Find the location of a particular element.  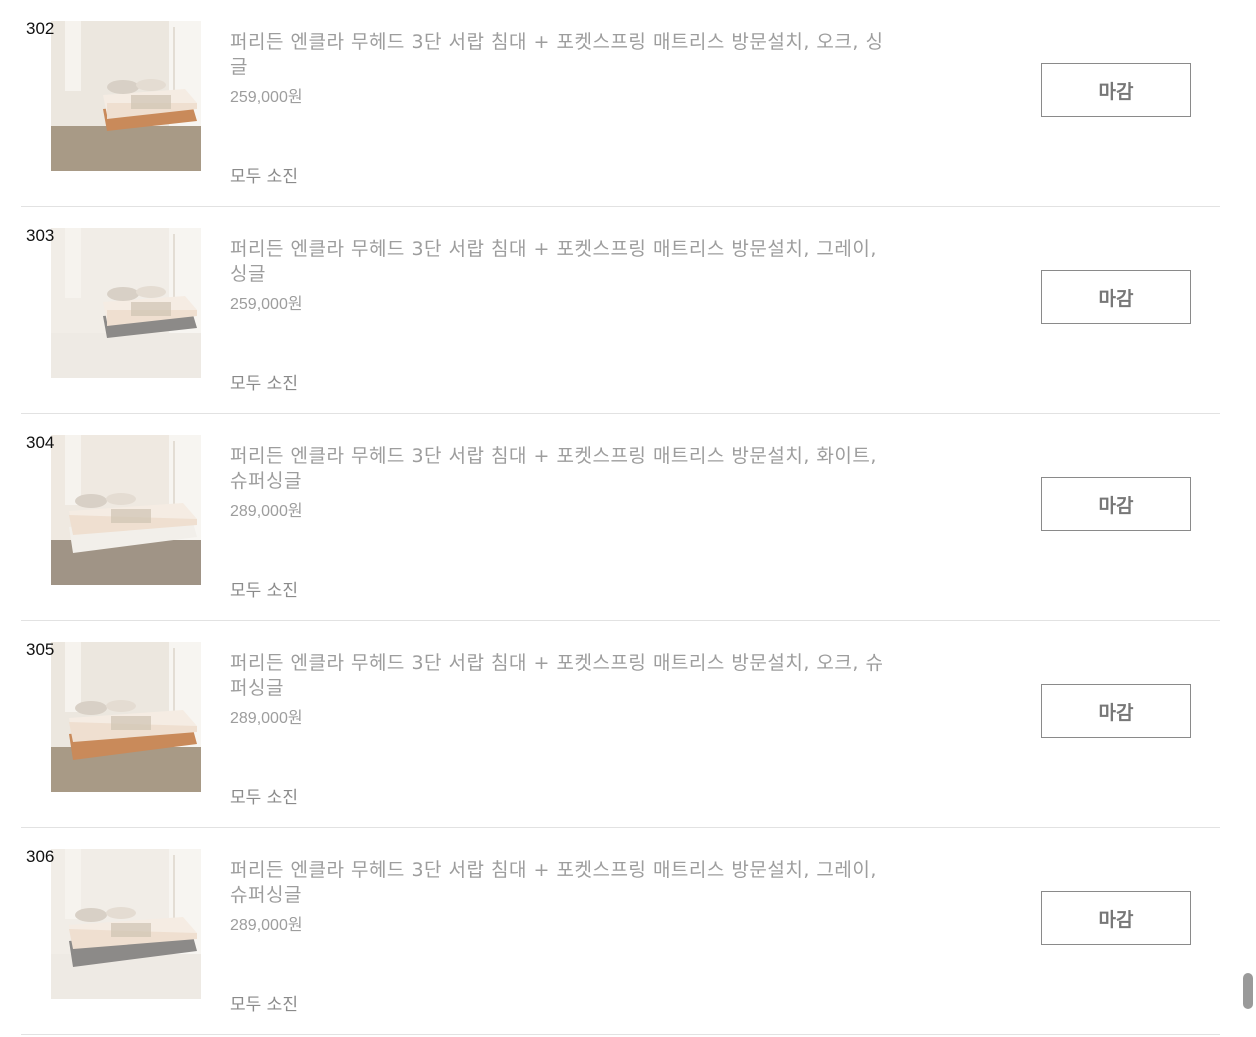

product-number: 304 is located at coordinates (40, 442).